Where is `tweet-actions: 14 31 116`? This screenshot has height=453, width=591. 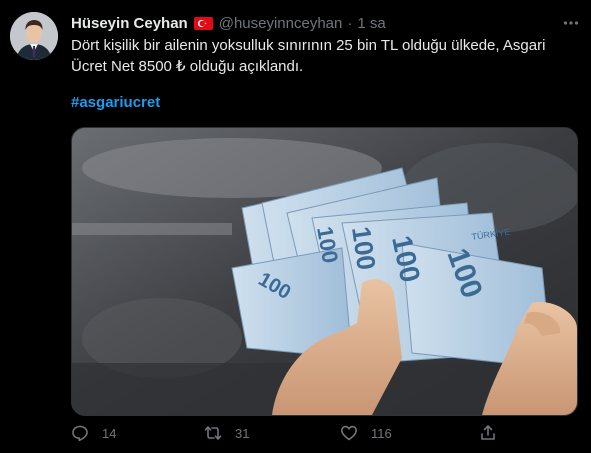
tweet-actions: 14 31 116 is located at coordinates (286, 436).